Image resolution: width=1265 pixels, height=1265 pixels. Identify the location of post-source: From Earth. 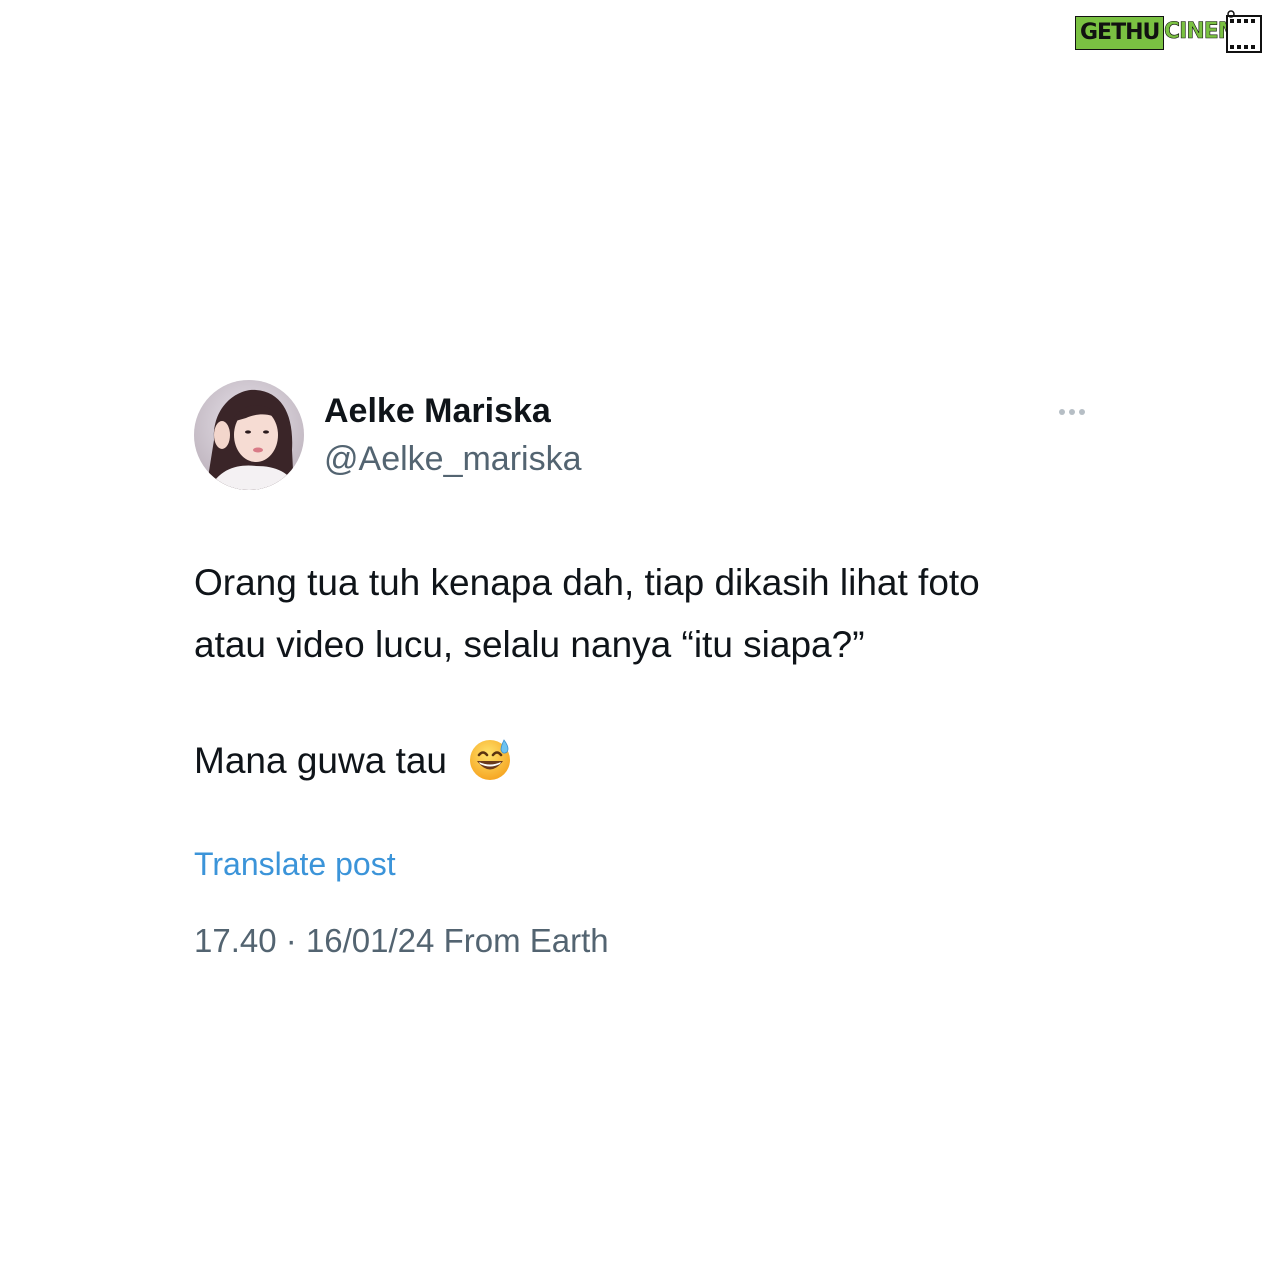
(526, 940).